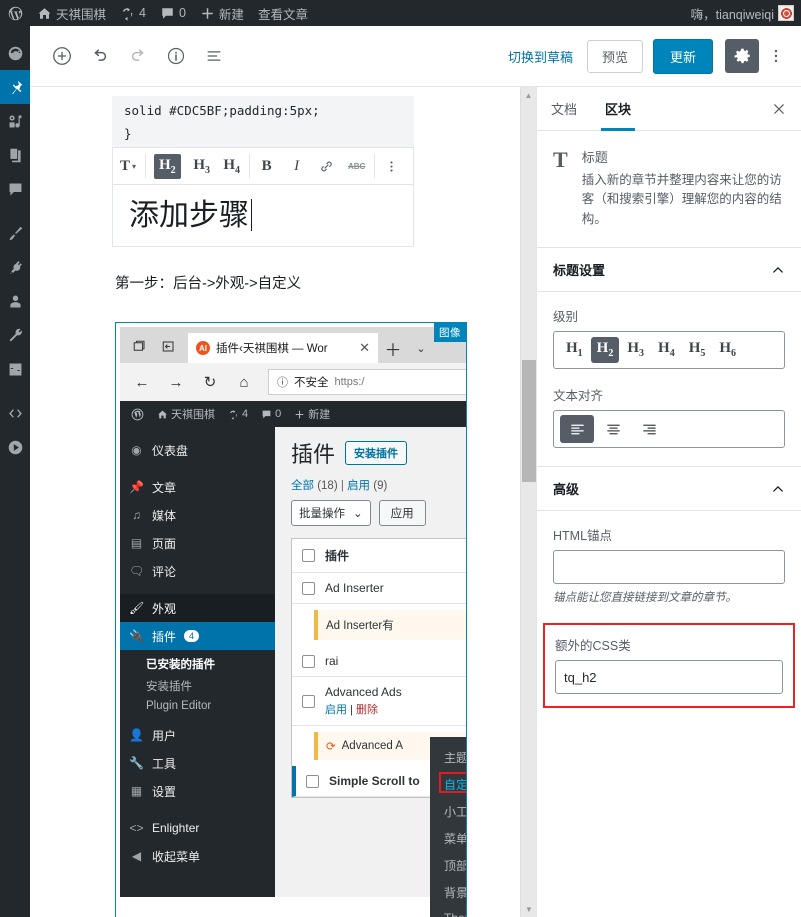 The width and height of the screenshot is (801, 917). Describe the element at coordinates (267, 166) in the screenshot. I see `bold-button: B` at that location.